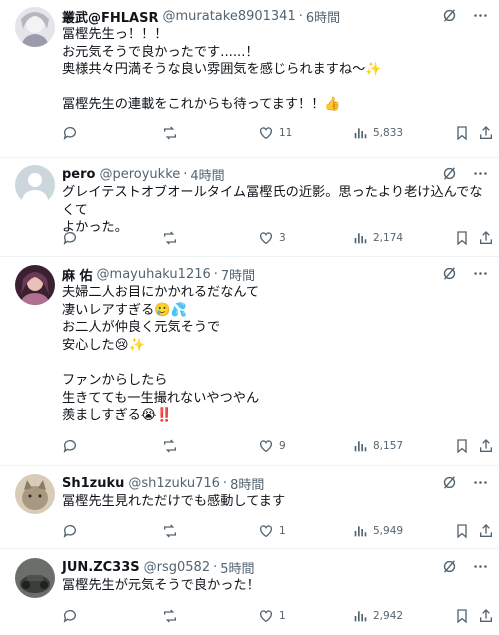  I want to click on tweet-actions: 3 2,174, so click(277, 238).